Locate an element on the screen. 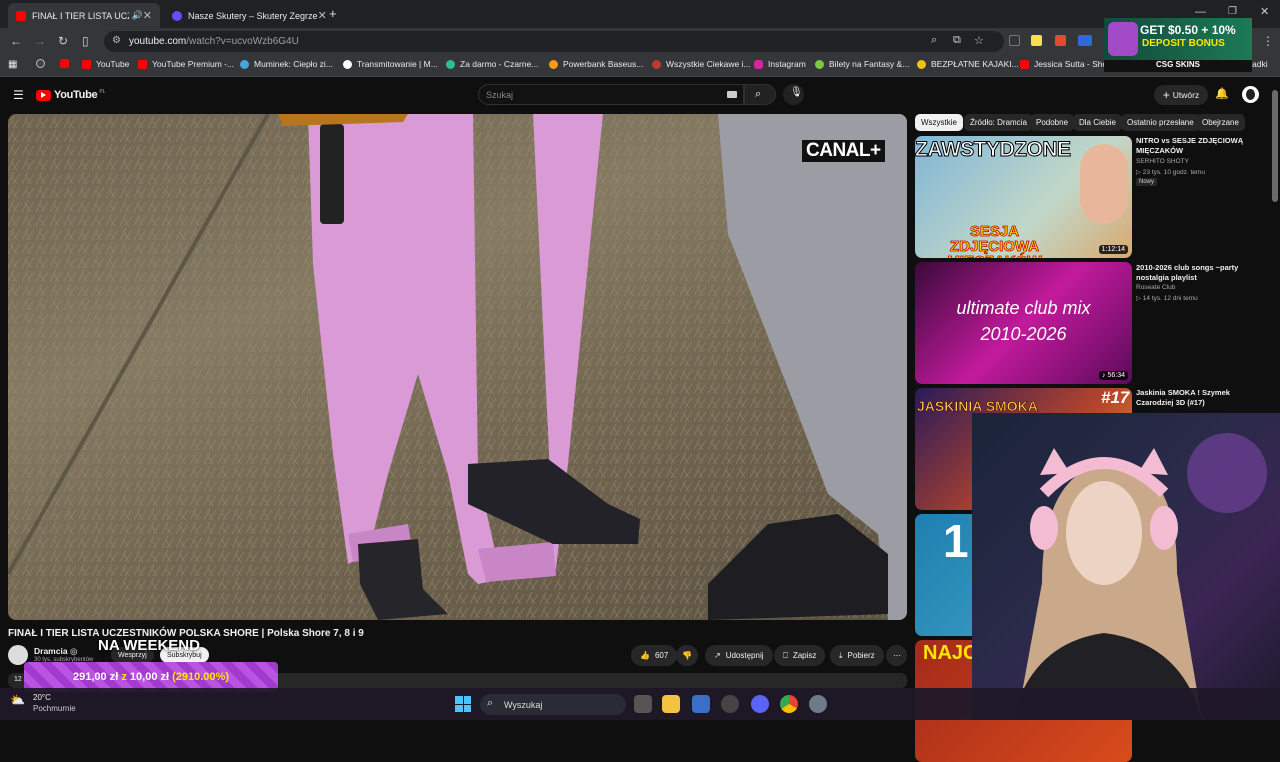 This screenshot has width=1280, height=762. windows-start-icon is located at coordinates (463, 704).